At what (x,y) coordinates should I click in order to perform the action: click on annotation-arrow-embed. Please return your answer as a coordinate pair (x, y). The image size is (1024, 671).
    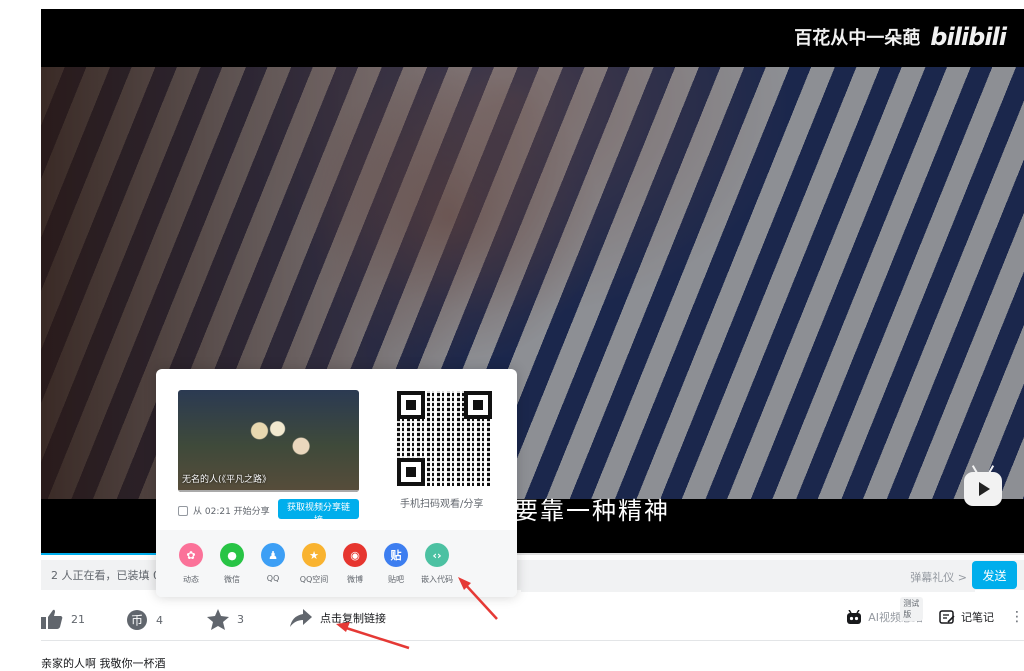
    Looking at the image, I should click on (478, 598).